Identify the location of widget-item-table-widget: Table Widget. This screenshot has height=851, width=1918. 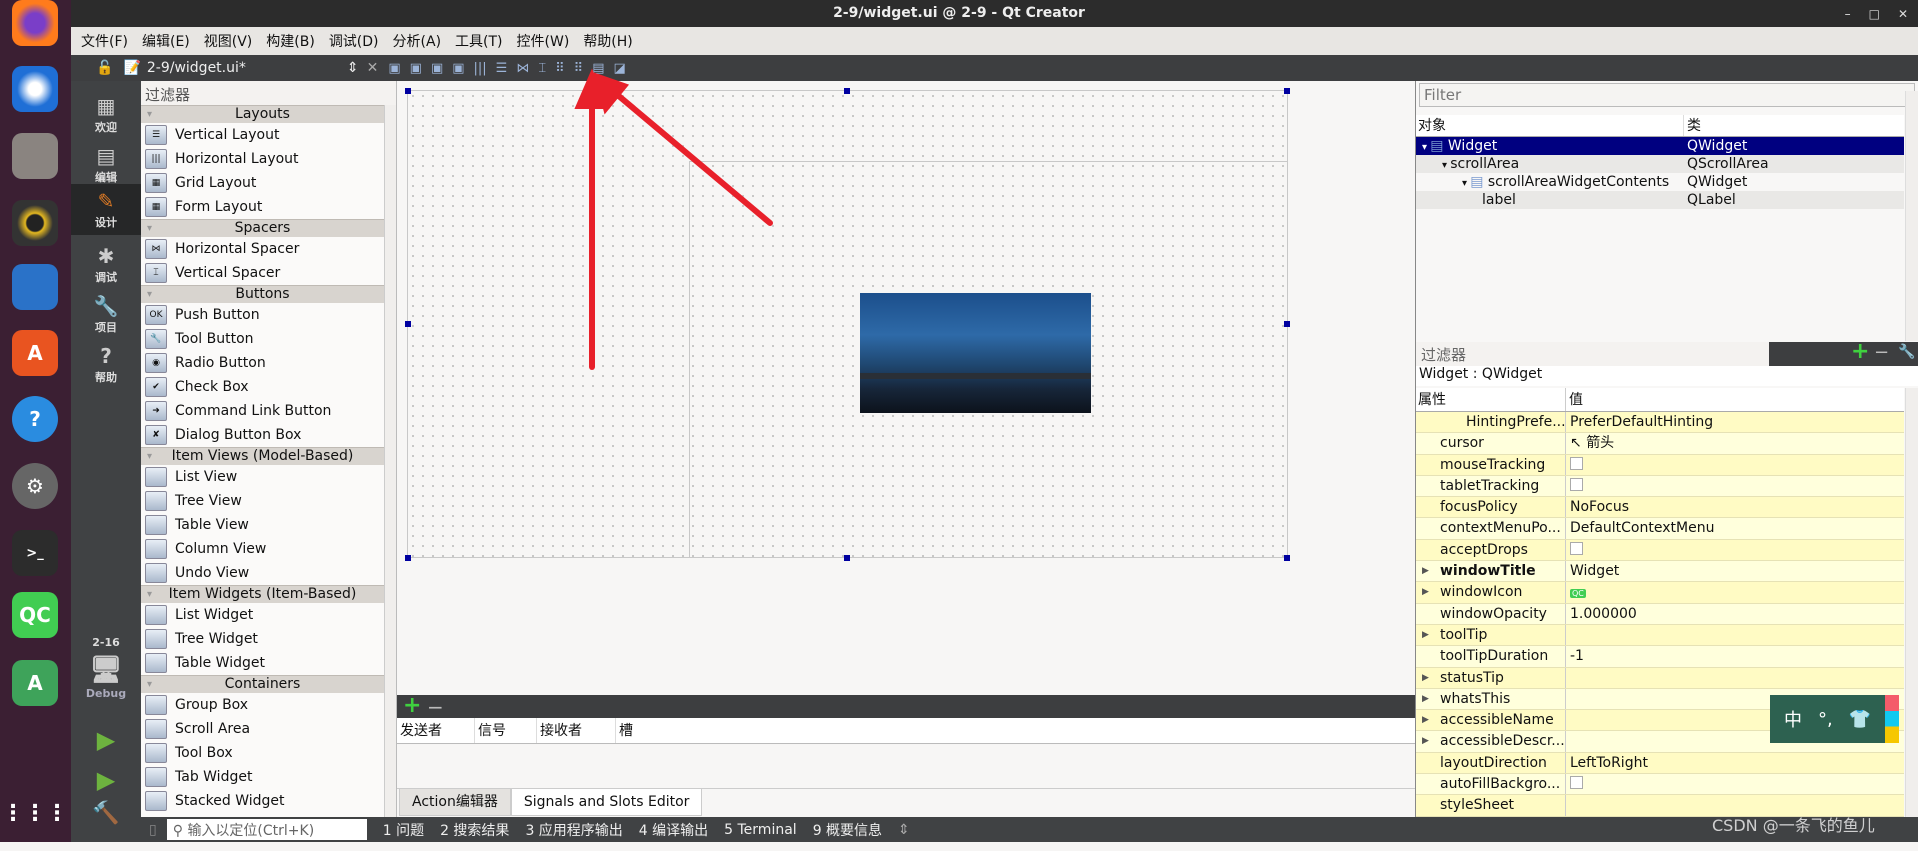
(262, 663).